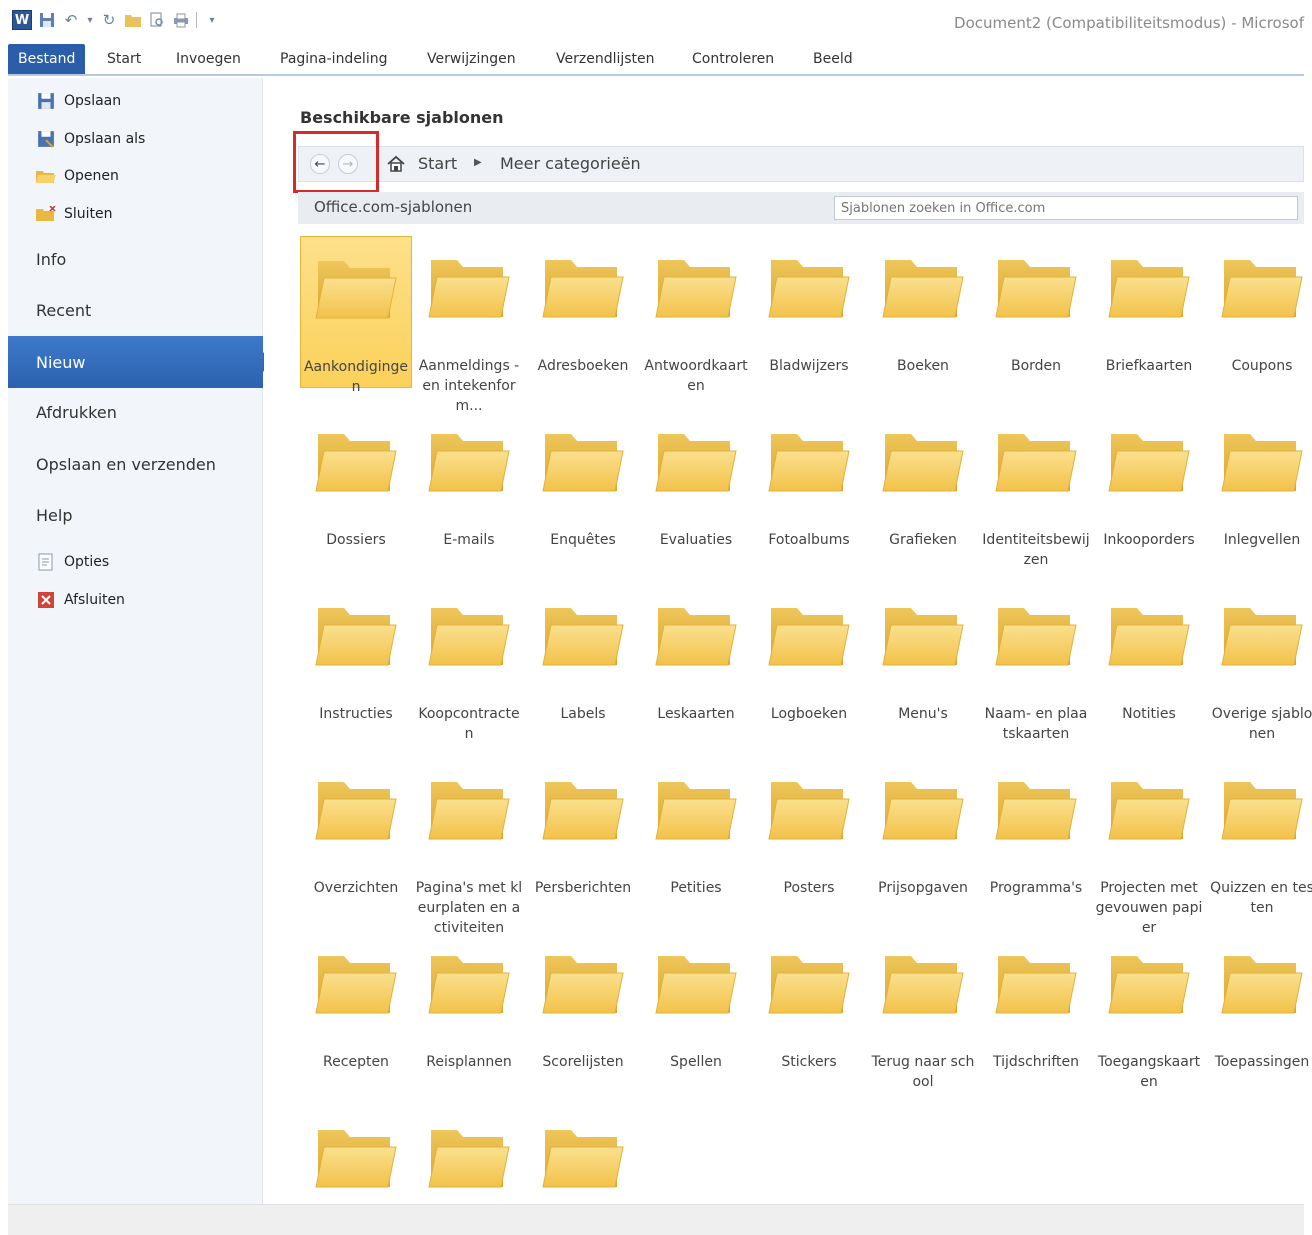  What do you see at coordinates (469, 664) in the screenshot?
I see `template-folder-item: Koopcontracten` at bounding box center [469, 664].